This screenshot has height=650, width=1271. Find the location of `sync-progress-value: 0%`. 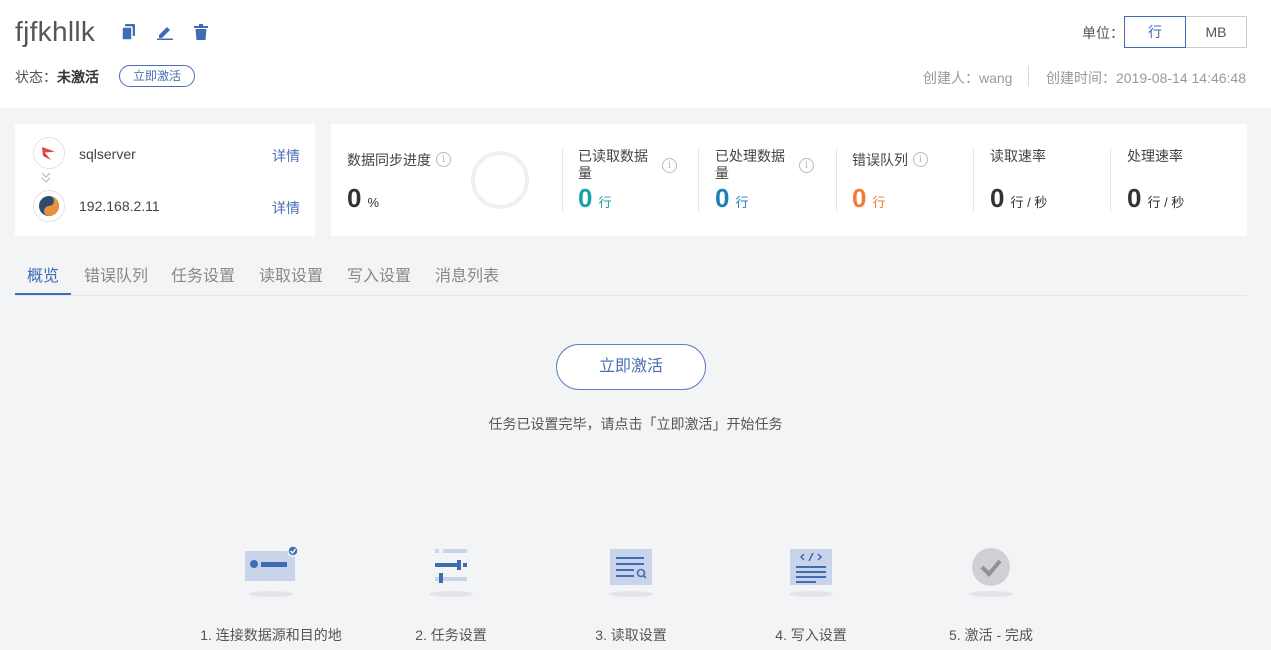

sync-progress-value: 0% is located at coordinates (363, 198).